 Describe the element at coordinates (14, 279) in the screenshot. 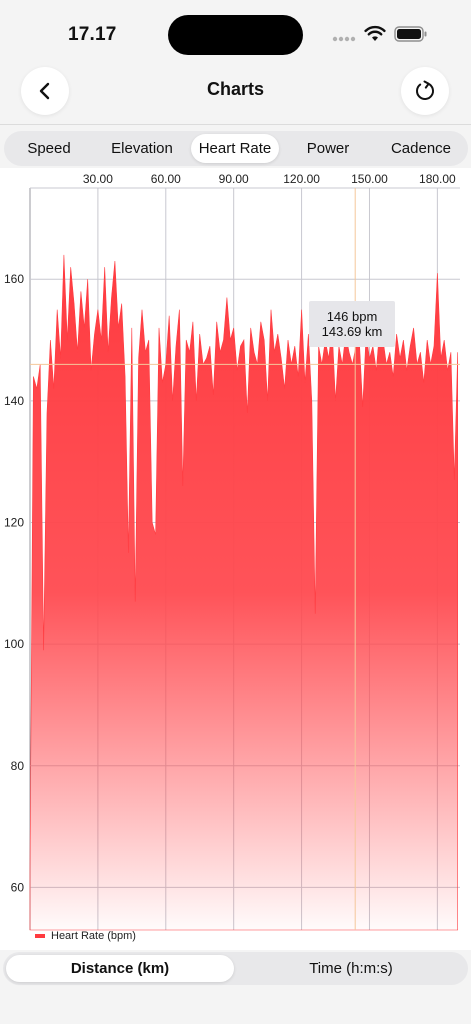

I see `y-tick-label: 160` at that location.